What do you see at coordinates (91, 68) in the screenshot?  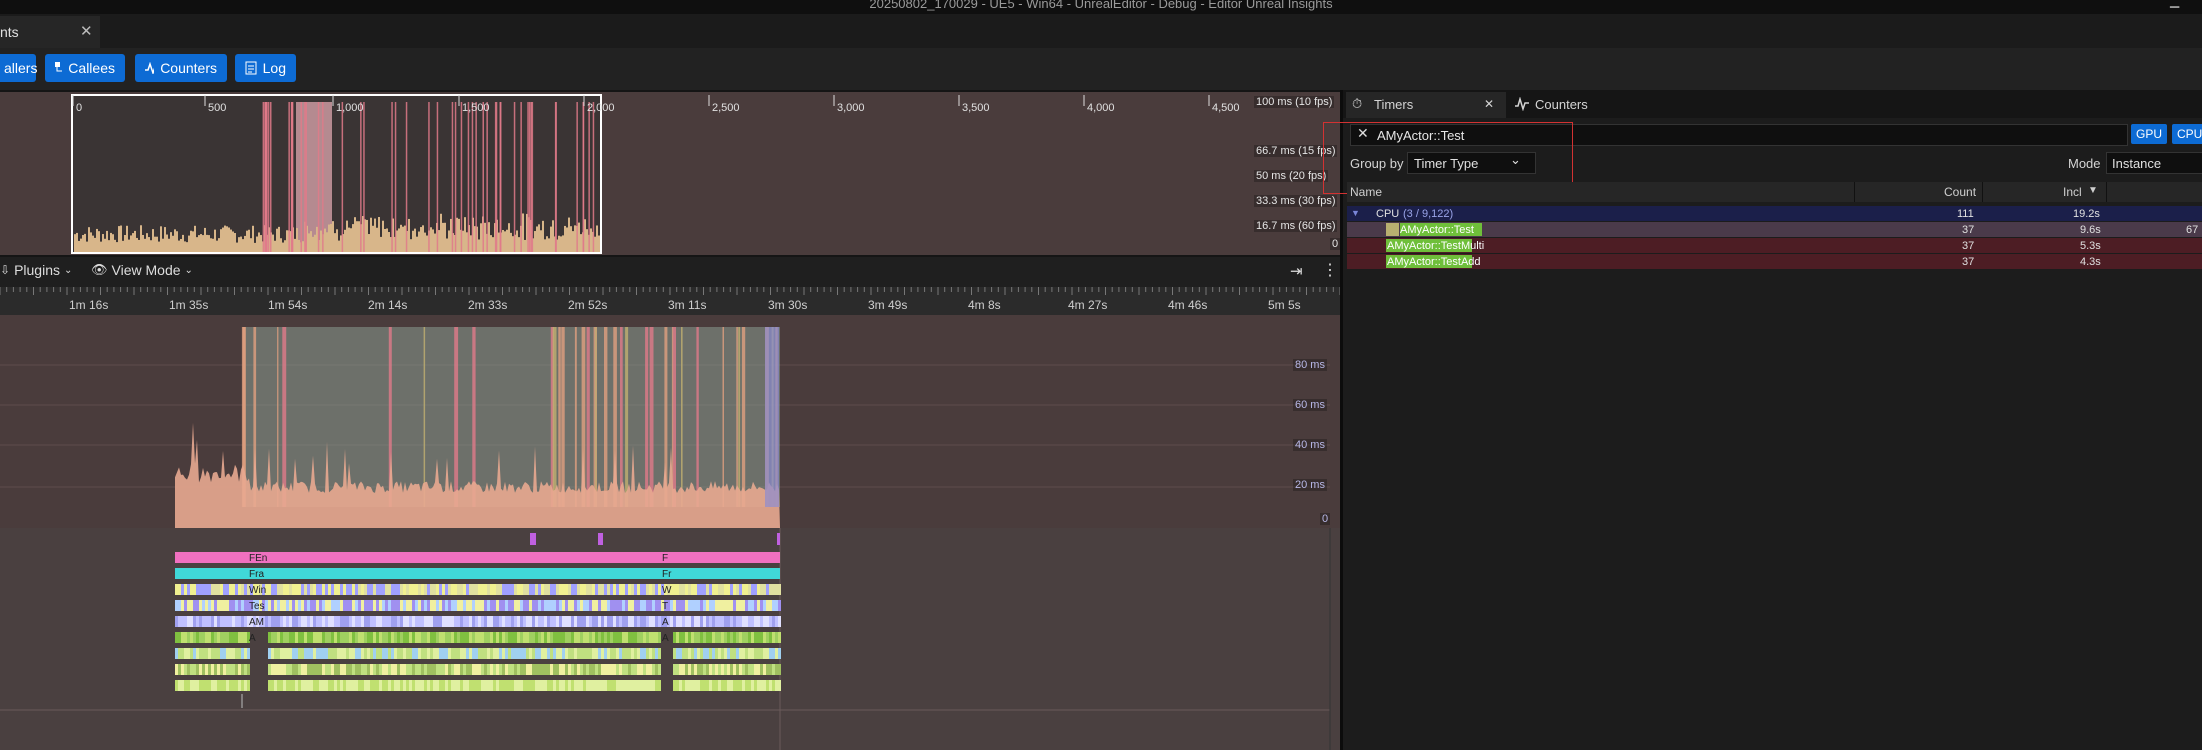 I see `callees-button-label: Callees` at bounding box center [91, 68].